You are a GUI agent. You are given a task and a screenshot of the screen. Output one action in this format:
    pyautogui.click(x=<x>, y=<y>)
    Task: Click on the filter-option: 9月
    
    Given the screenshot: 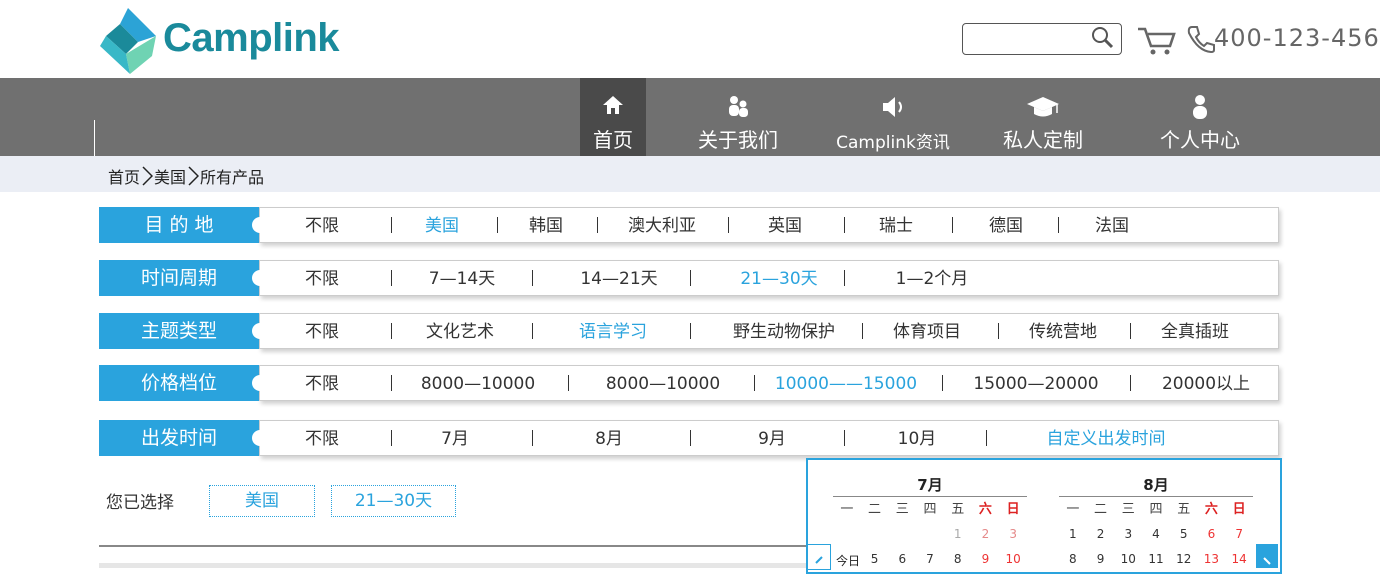 What is the action you would take?
    pyautogui.click(x=772, y=438)
    